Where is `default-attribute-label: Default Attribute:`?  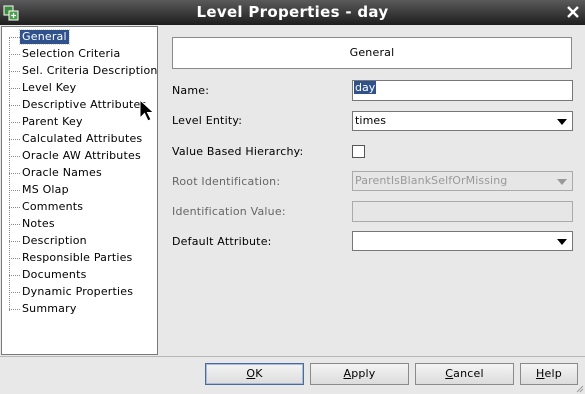 default-attribute-label: Default Attribute: is located at coordinates (222, 241).